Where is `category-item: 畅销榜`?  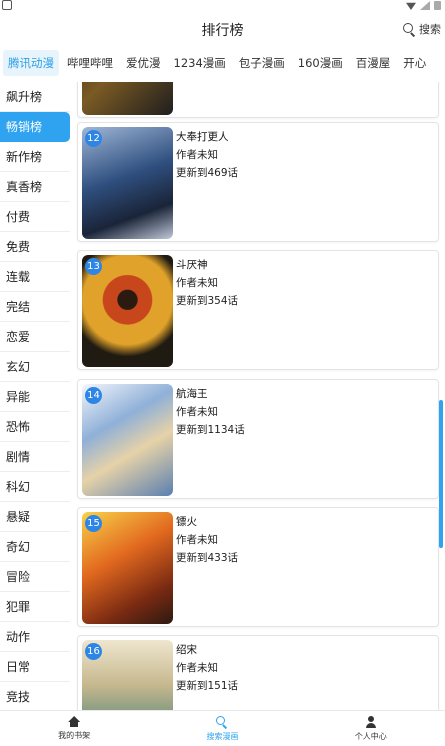 category-item: 畅销榜 is located at coordinates (35, 127).